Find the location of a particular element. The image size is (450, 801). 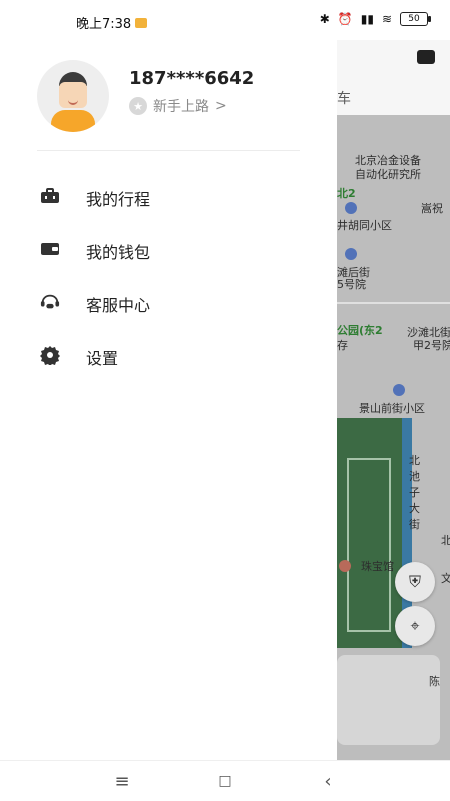

map-label: 自动化研究所 is located at coordinates (388, 174).